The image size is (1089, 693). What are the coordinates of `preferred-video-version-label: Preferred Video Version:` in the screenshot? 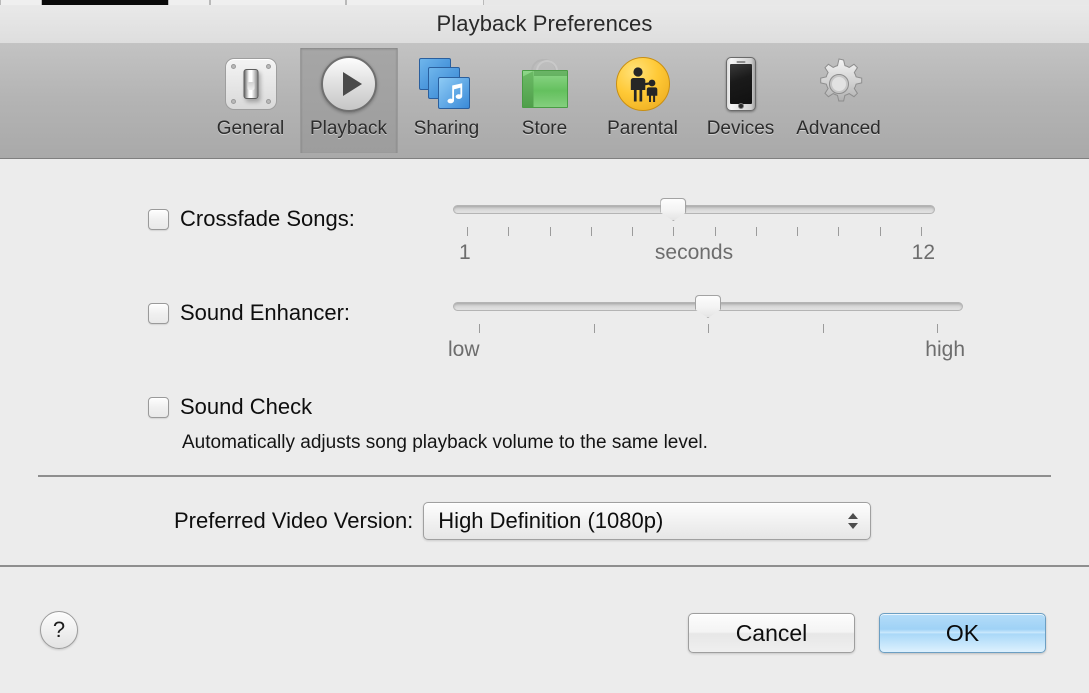 It's located at (294, 520).